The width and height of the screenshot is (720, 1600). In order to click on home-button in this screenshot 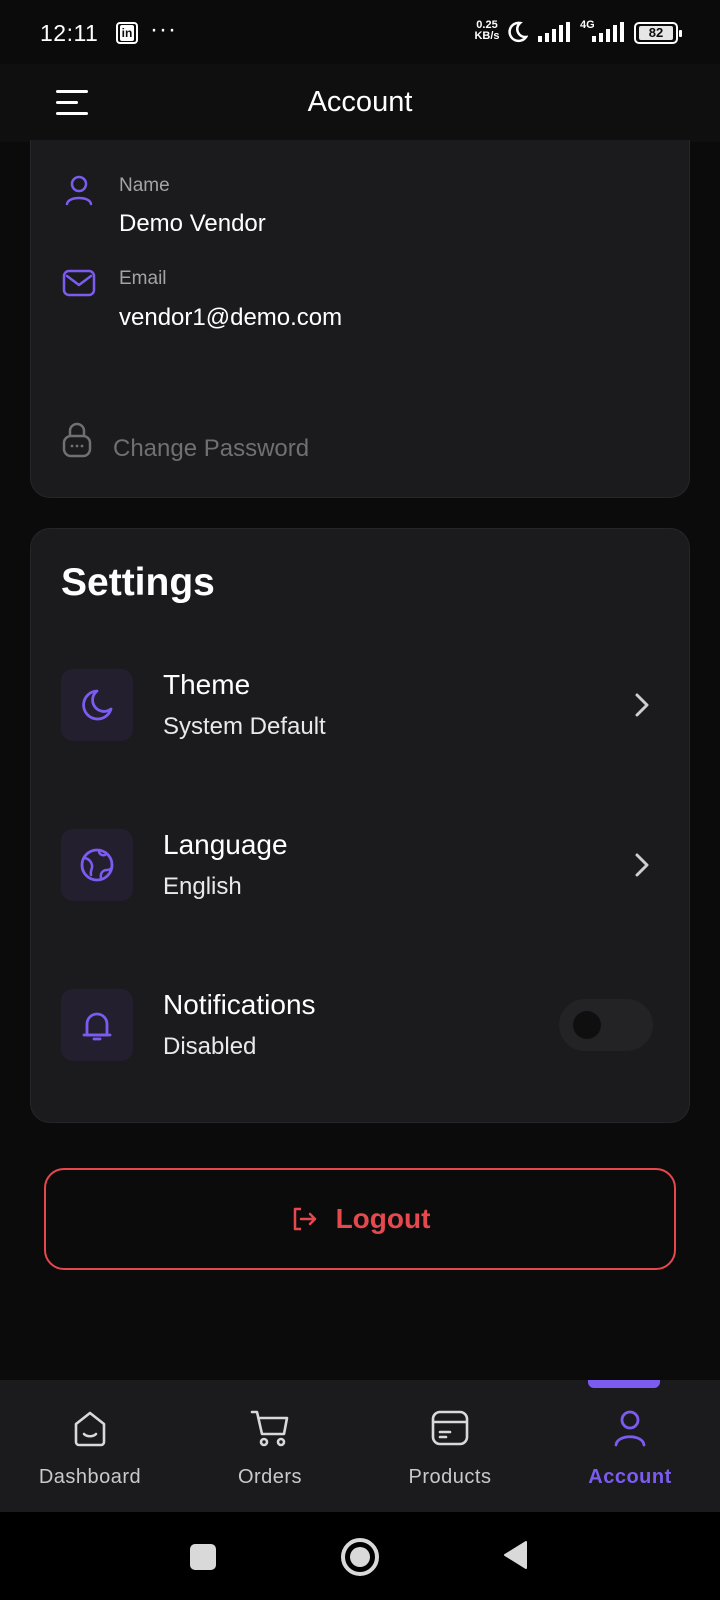, I will do `click(360, 1557)`.